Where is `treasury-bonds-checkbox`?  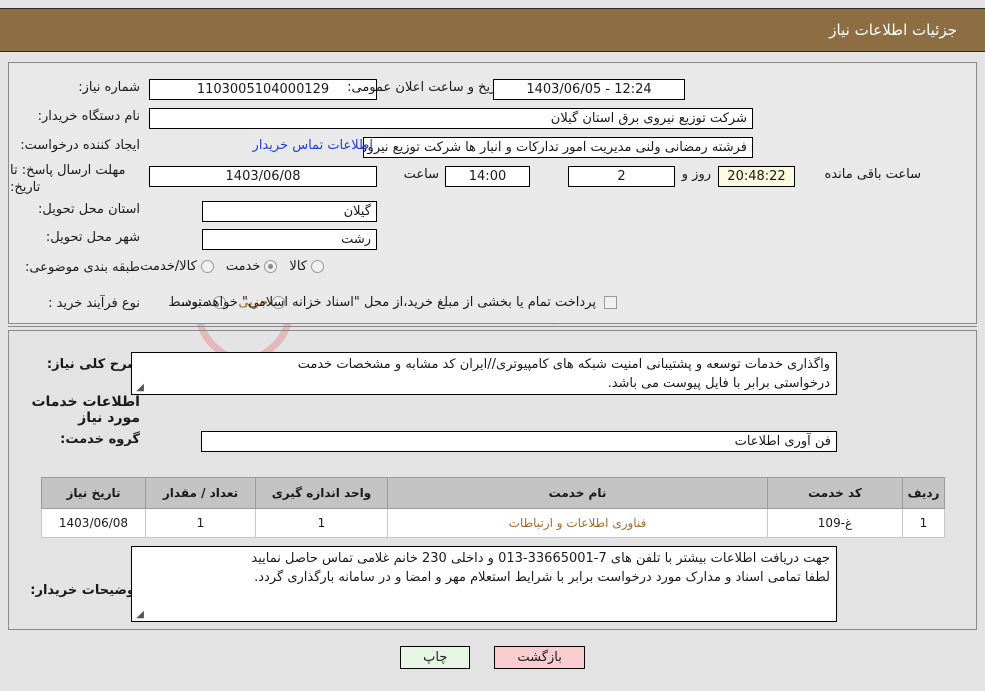
treasury-bonds-checkbox is located at coordinates (610, 302).